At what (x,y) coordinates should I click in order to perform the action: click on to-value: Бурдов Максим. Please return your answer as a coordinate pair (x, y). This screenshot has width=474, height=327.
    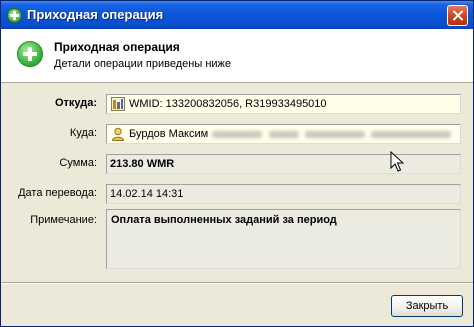
    Looking at the image, I should click on (169, 134).